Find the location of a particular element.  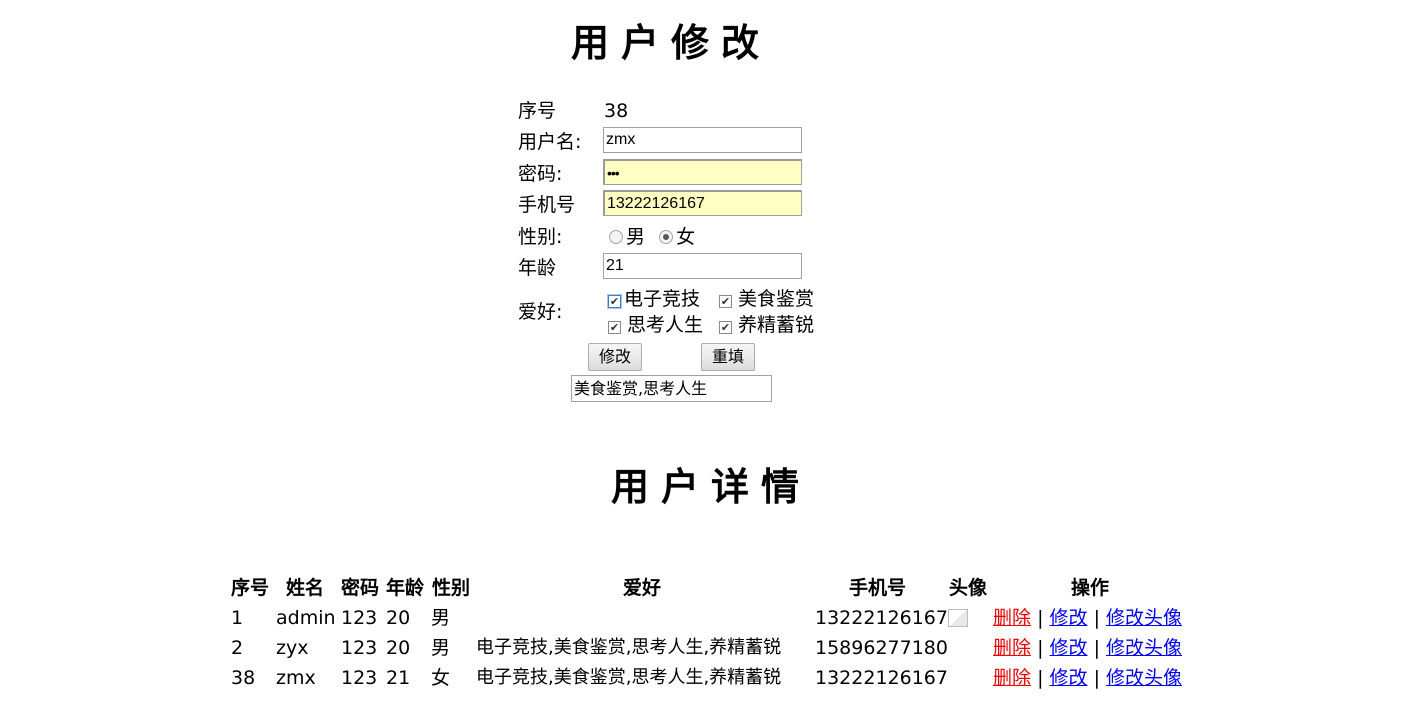

gender-female-label: 女 is located at coordinates (686, 237).